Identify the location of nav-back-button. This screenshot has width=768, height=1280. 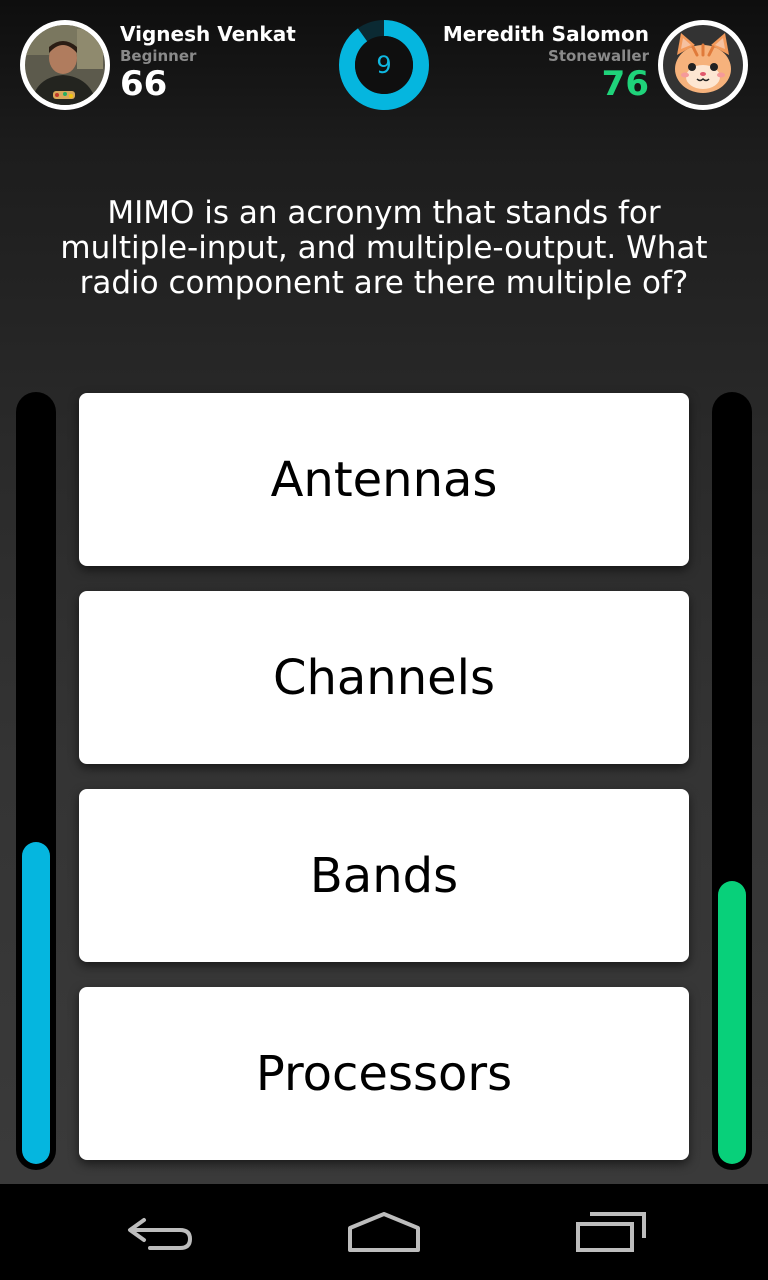
(160, 1232).